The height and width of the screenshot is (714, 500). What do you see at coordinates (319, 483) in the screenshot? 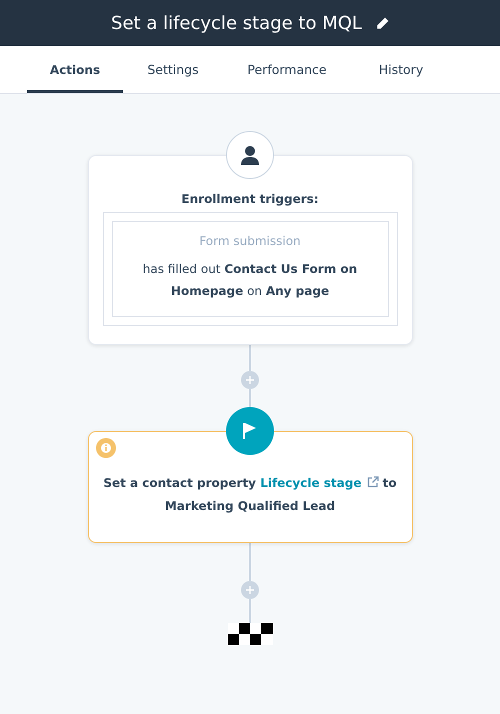
I see `property-link: Lifecycle stage` at bounding box center [319, 483].